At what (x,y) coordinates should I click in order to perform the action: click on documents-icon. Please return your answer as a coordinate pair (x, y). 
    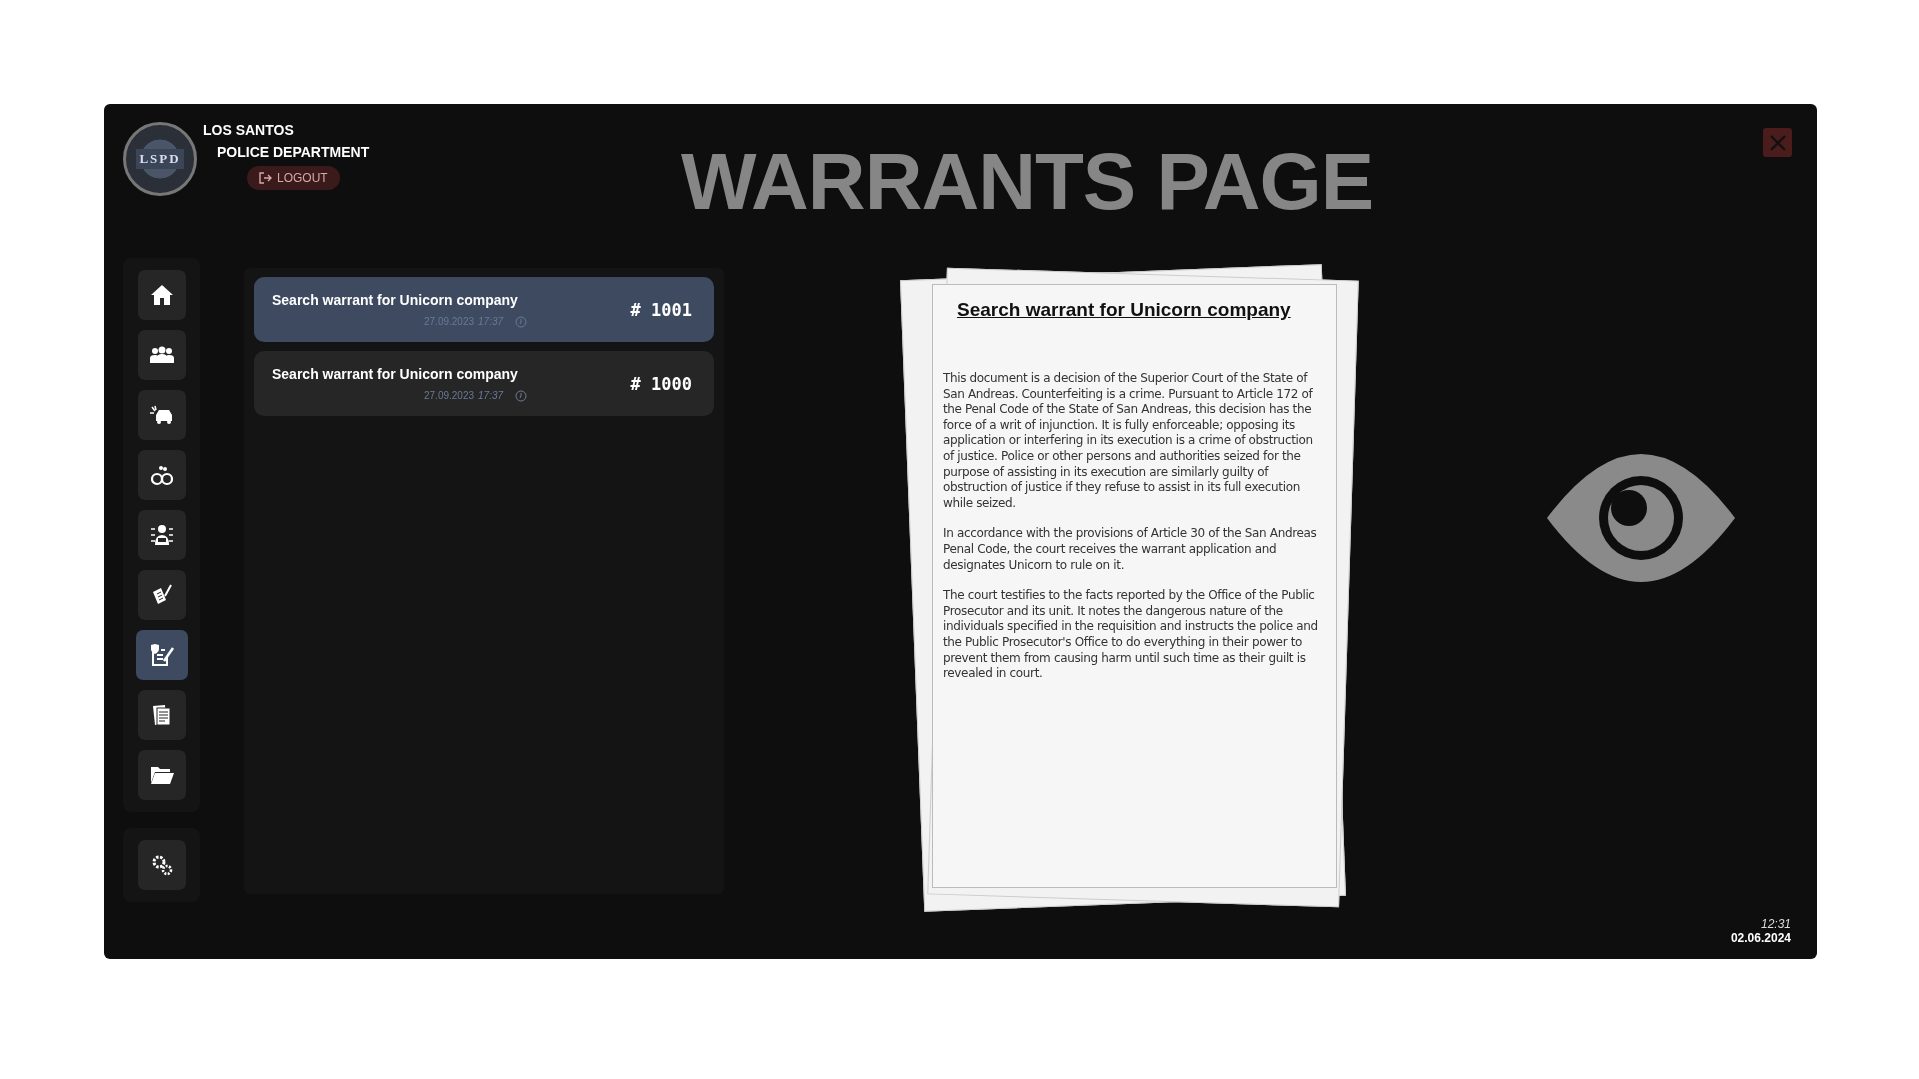
    Looking at the image, I should click on (161, 715).